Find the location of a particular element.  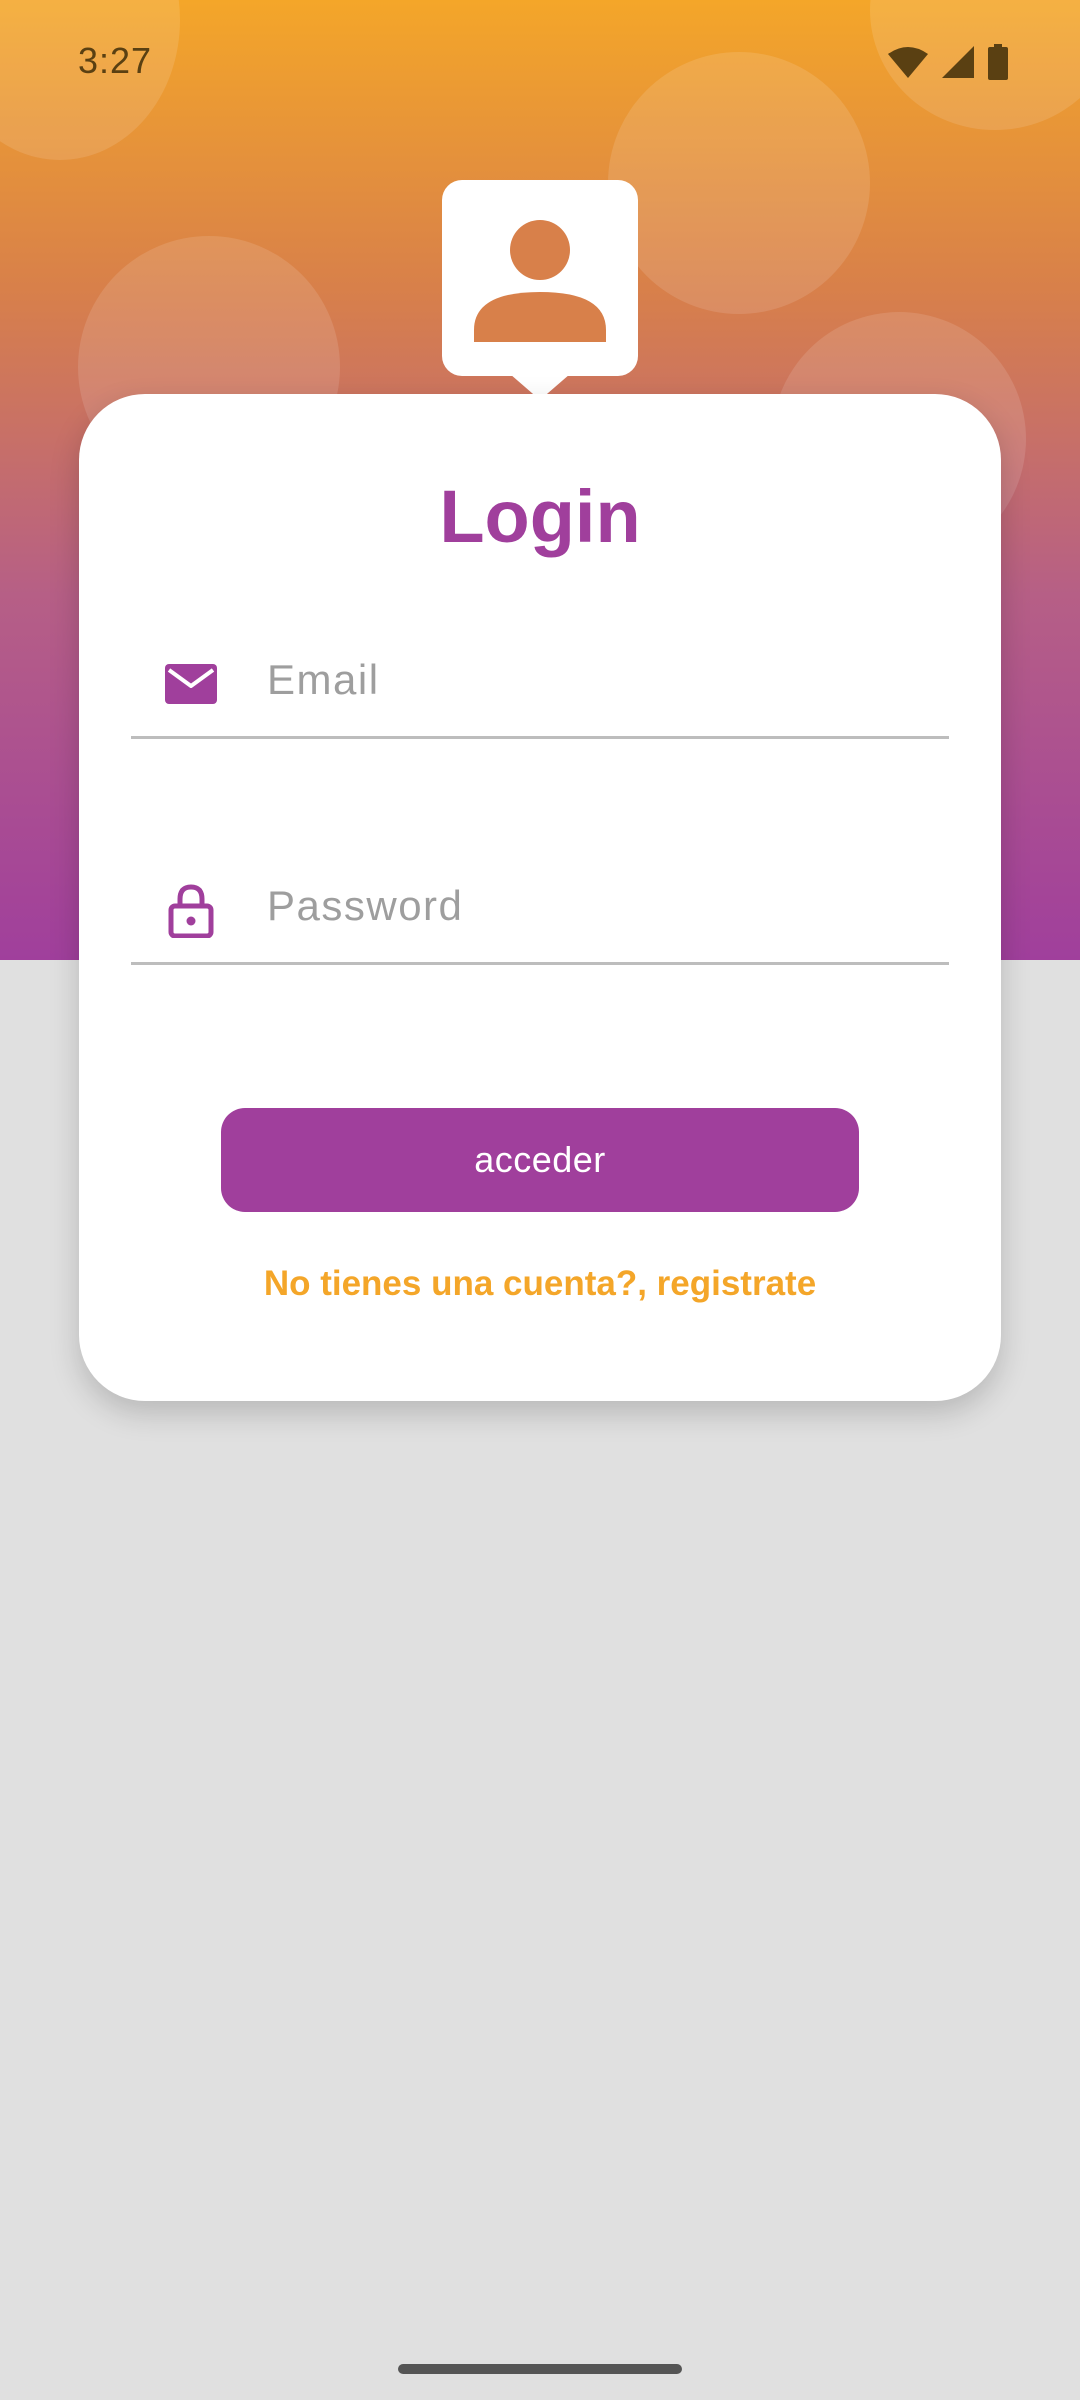

register-link: No tienes una cuenta?, registrate is located at coordinates (540, 1284).